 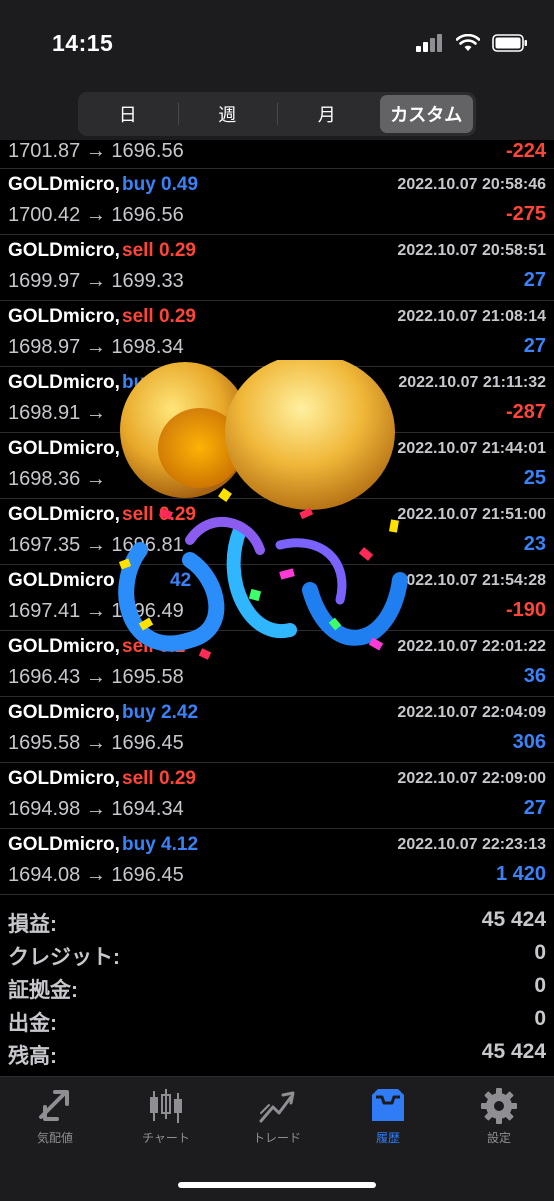 What do you see at coordinates (471, 514) in the screenshot?
I see `trade-datetime: 2022.10.07 21:51:00` at bounding box center [471, 514].